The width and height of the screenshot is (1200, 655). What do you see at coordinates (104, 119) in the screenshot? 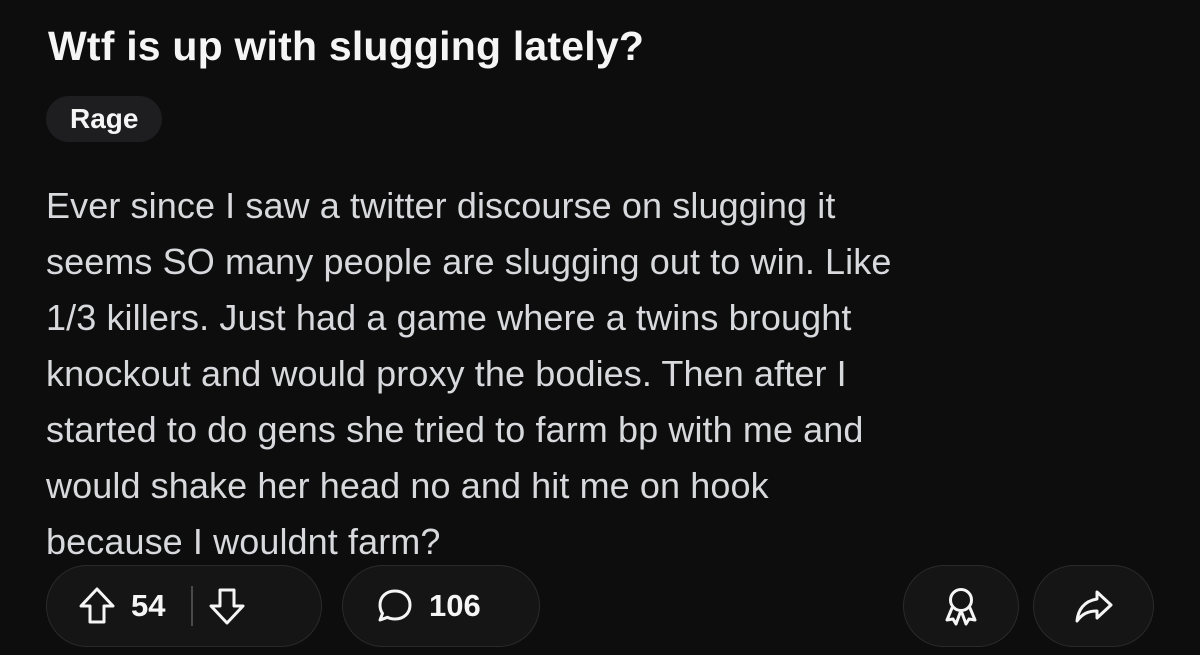
I see `flair-badge: Rage` at bounding box center [104, 119].